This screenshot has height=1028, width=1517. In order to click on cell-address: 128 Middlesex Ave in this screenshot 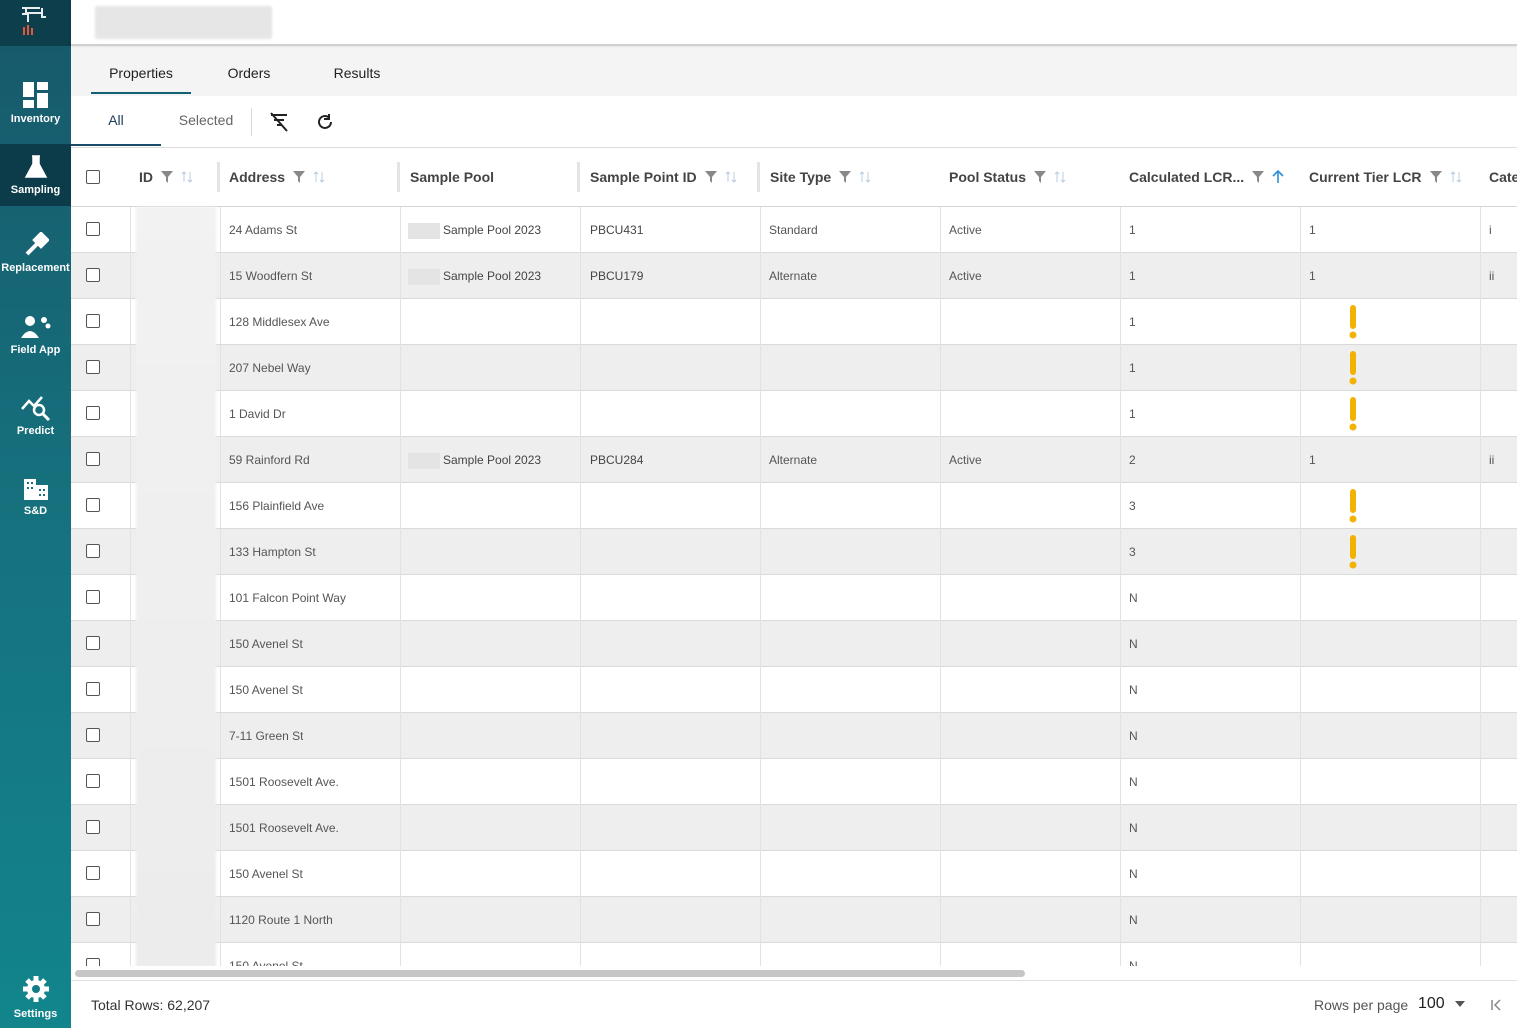, I will do `click(279, 322)`.